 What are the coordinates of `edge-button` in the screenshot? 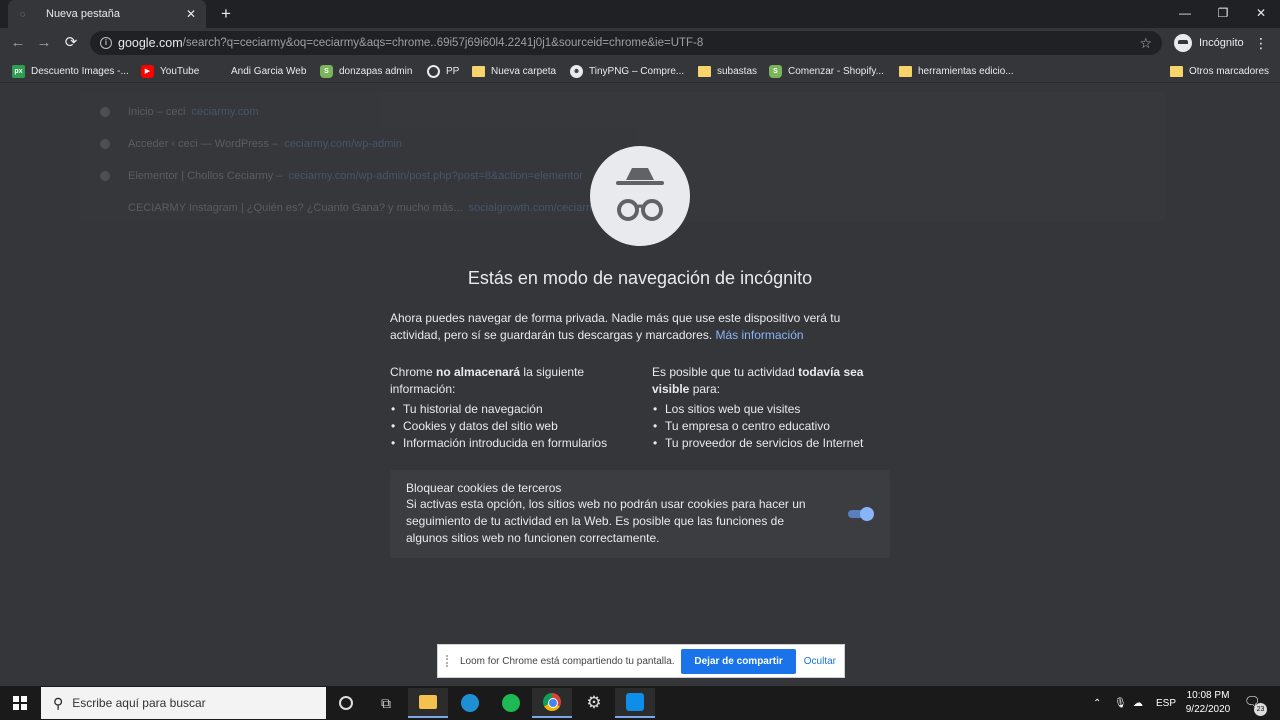 It's located at (470, 703).